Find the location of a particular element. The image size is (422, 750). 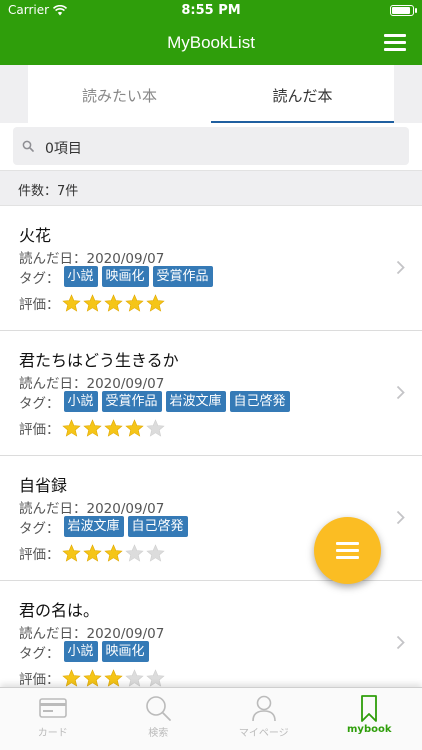

tabbar-label-search: 検索 is located at coordinates (158, 733).